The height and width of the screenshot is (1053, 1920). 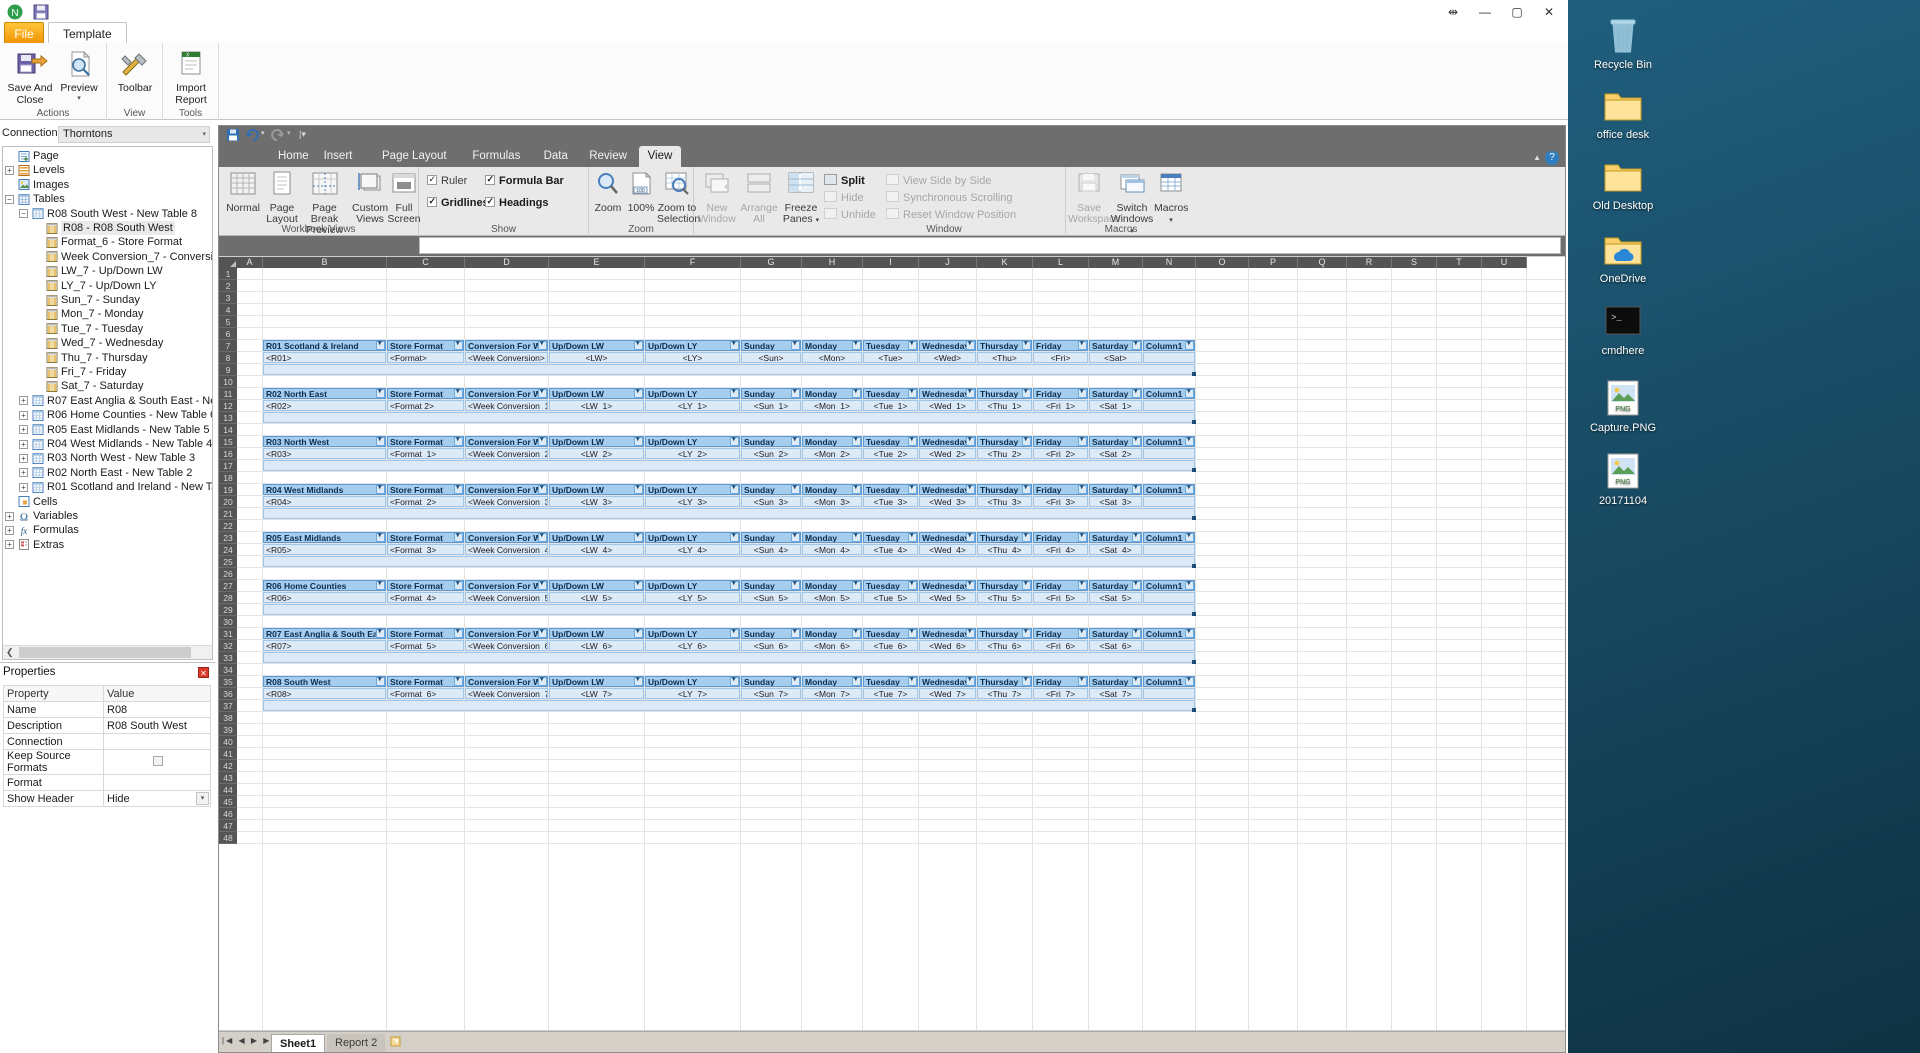 I want to click on table-data-cell: <Sun_6>, so click(x=771, y=645).